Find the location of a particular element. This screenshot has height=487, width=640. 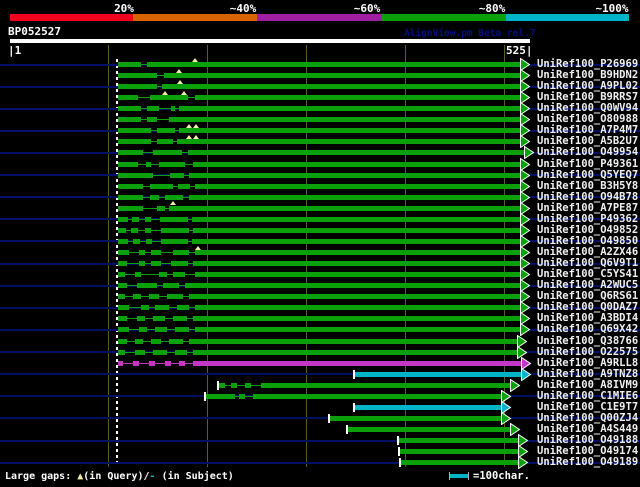

hit-accession-label: UniRef100_B3H5Y8 is located at coordinates (587, 186).